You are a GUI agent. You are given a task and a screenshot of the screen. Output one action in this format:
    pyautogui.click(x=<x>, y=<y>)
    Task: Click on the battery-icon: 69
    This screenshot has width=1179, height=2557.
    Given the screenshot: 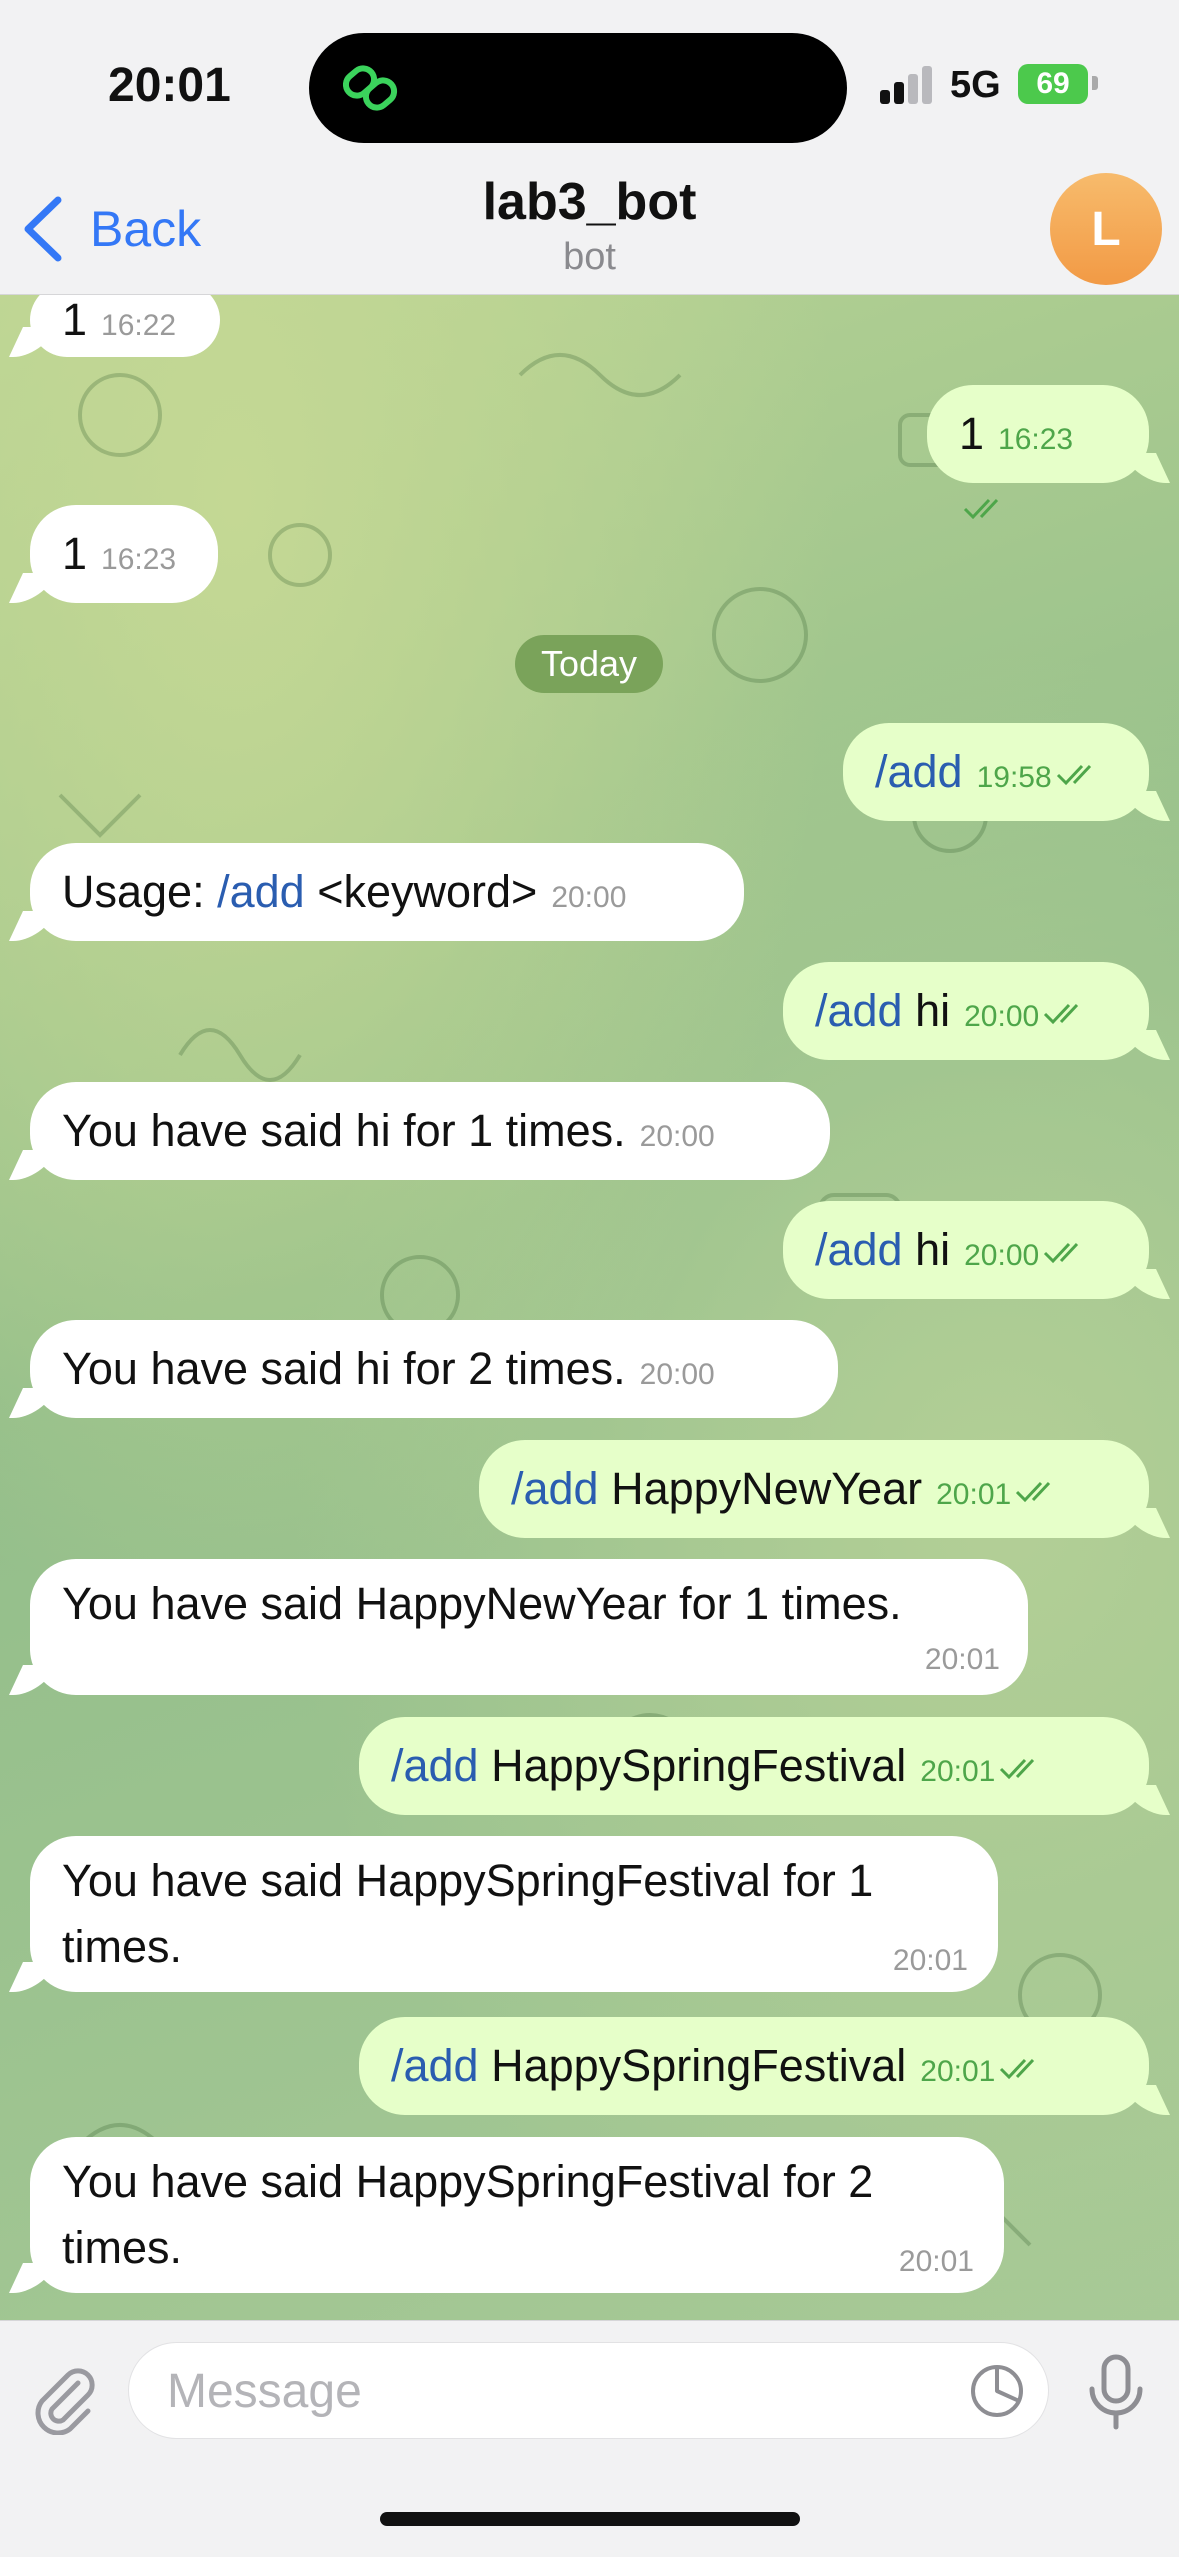 What is the action you would take?
    pyautogui.click(x=1053, y=84)
    